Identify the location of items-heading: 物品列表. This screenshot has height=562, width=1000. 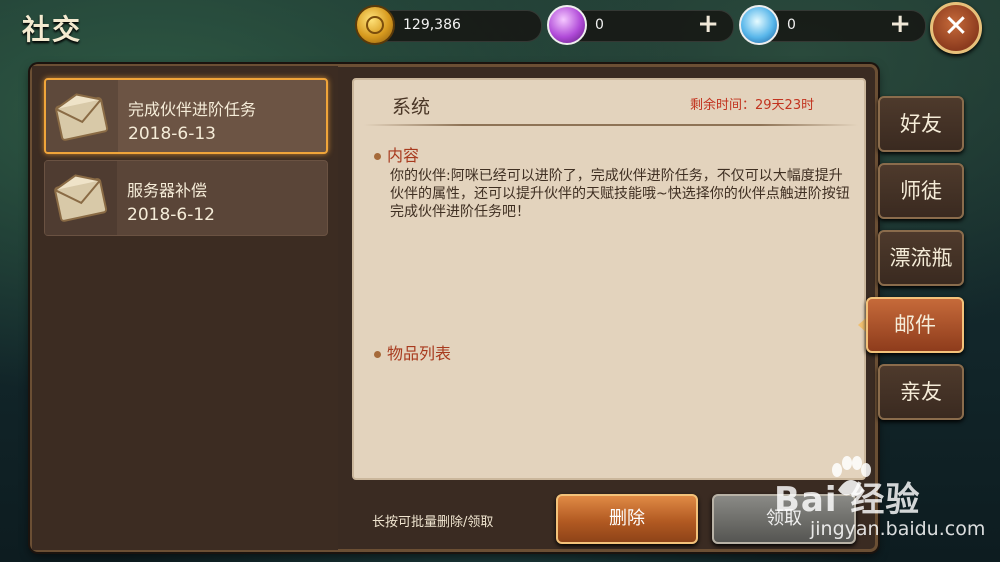
(412, 352).